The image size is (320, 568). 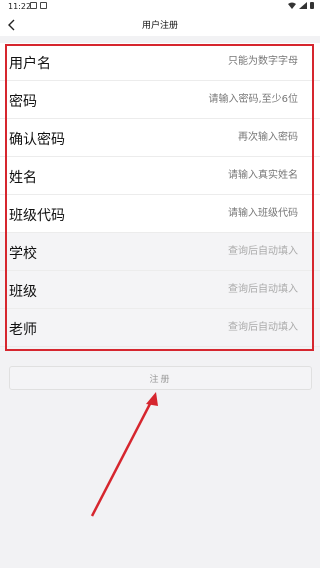 What do you see at coordinates (213, 61) in the screenshot?
I see `username-input` at bounding box center [213, 61].